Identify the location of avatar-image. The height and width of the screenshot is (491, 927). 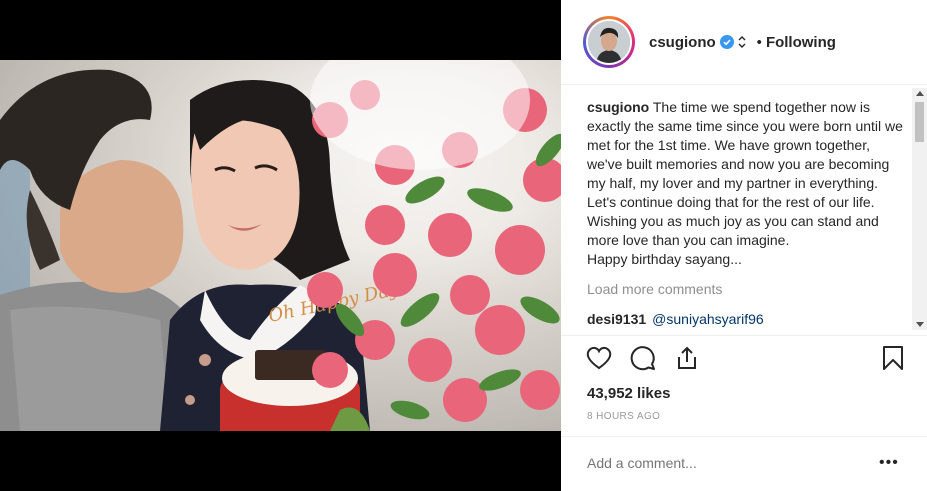
(609, 42).